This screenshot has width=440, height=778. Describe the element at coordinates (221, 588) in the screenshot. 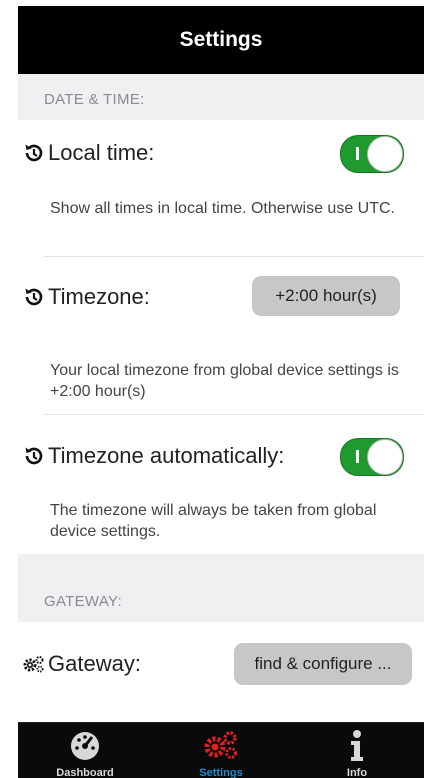

I see `section-header-gateway: GATEWAY:` at that location.